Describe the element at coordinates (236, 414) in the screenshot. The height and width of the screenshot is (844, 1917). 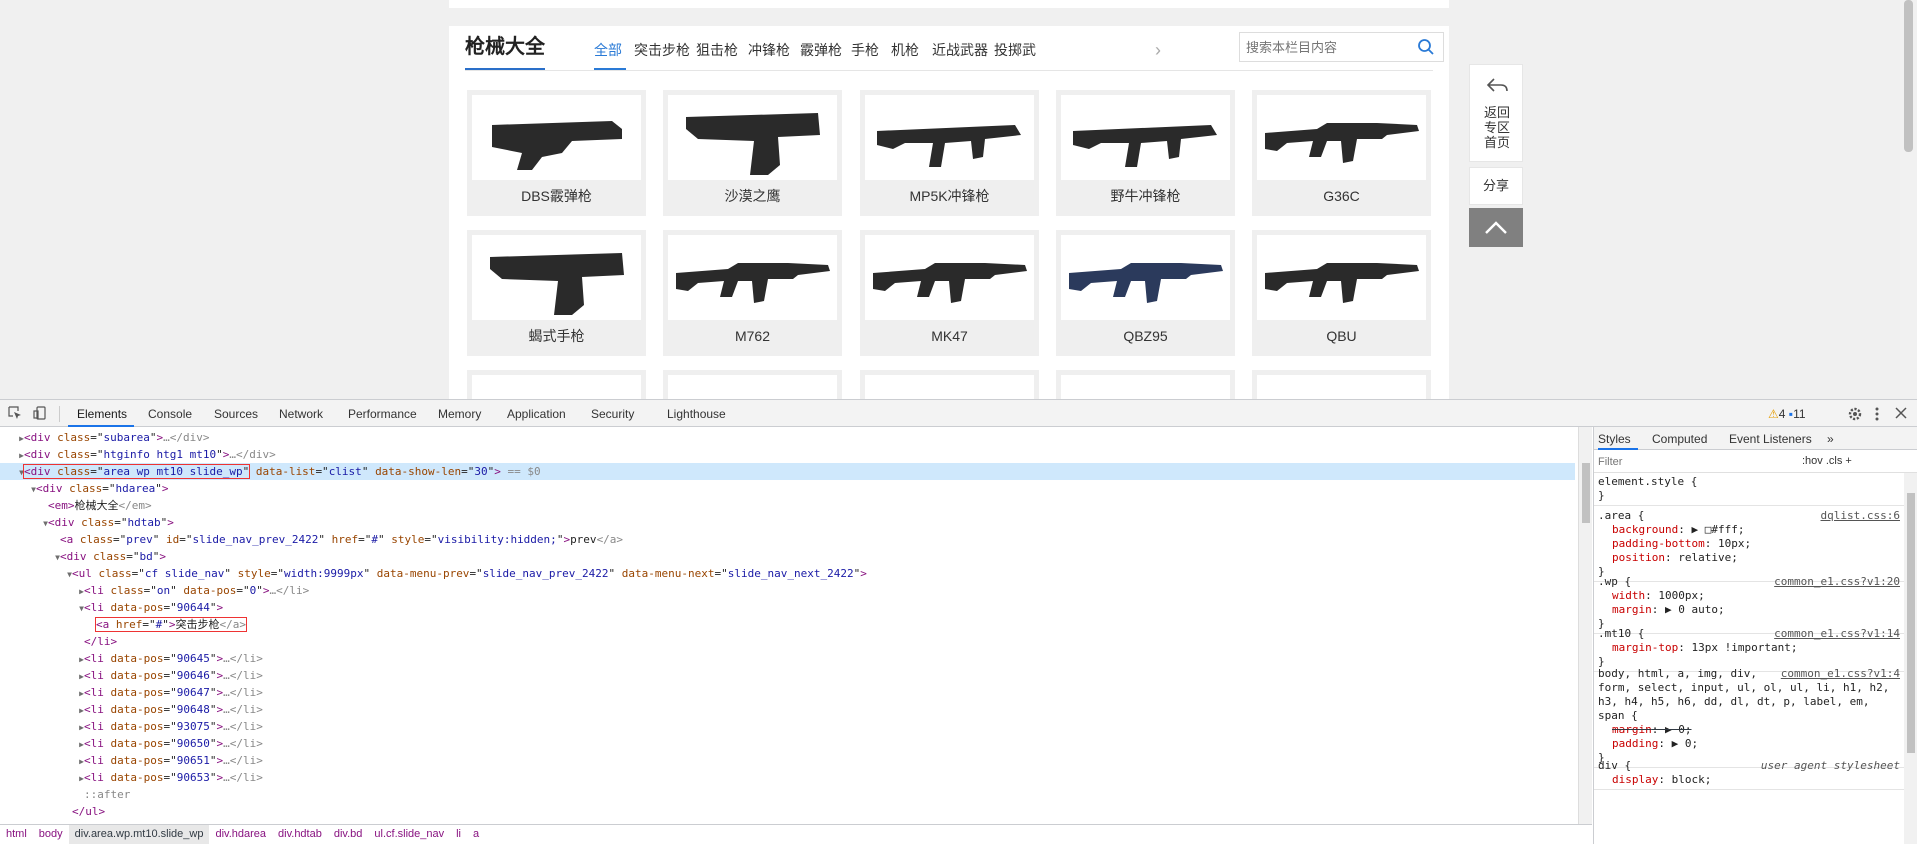
I see `devtools-tab-sources: Sources` at that location.